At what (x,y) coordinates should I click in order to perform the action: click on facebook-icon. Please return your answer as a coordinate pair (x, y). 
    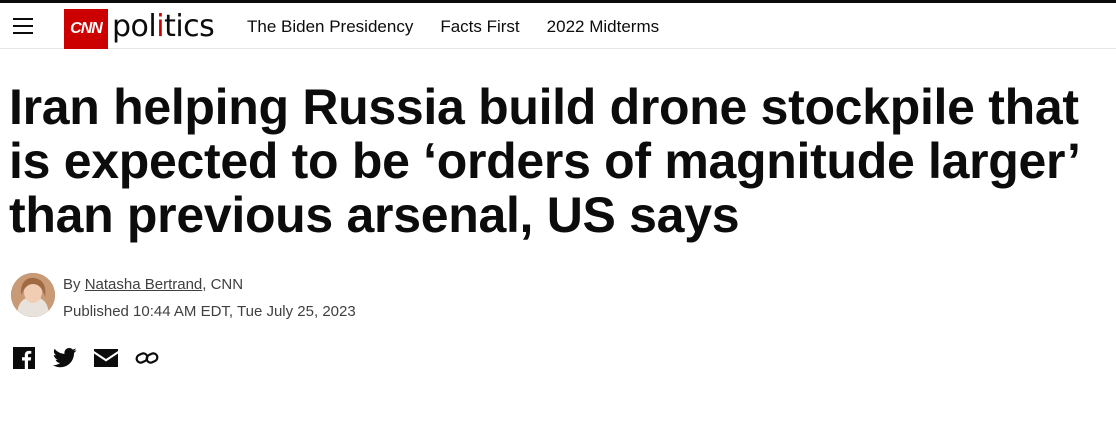
    Looking at the image, I should click on (24, 358).